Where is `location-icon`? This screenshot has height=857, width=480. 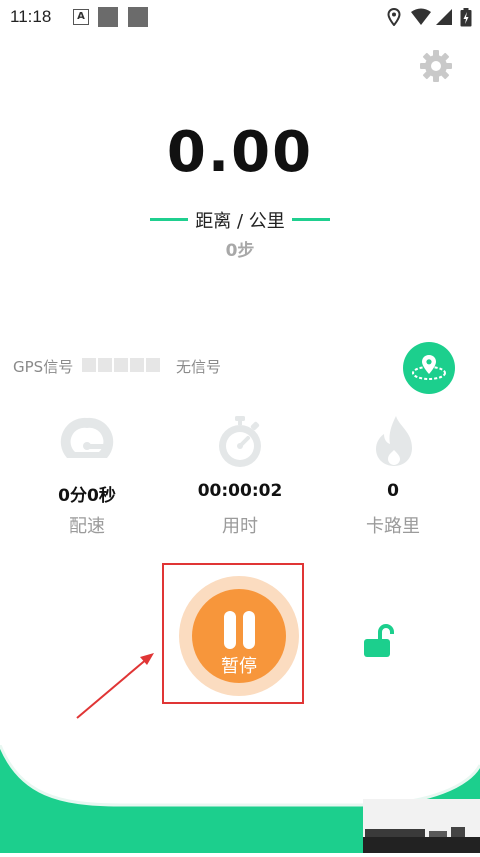
location-icon is located at coordinates (394, 17).